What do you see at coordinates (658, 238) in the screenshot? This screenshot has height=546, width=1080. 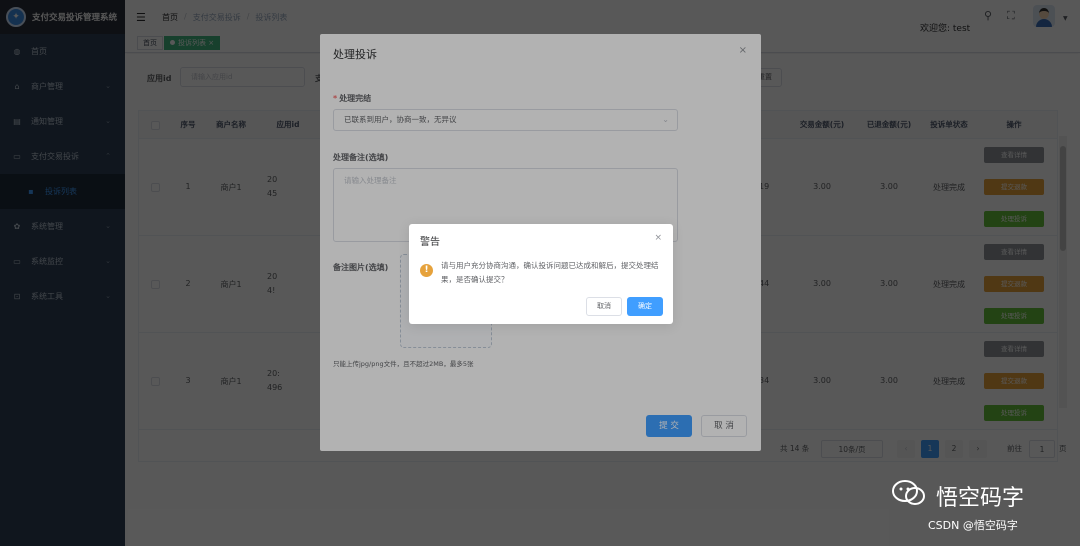 I see `close-icon: ×` at bounding box center [658, 238].